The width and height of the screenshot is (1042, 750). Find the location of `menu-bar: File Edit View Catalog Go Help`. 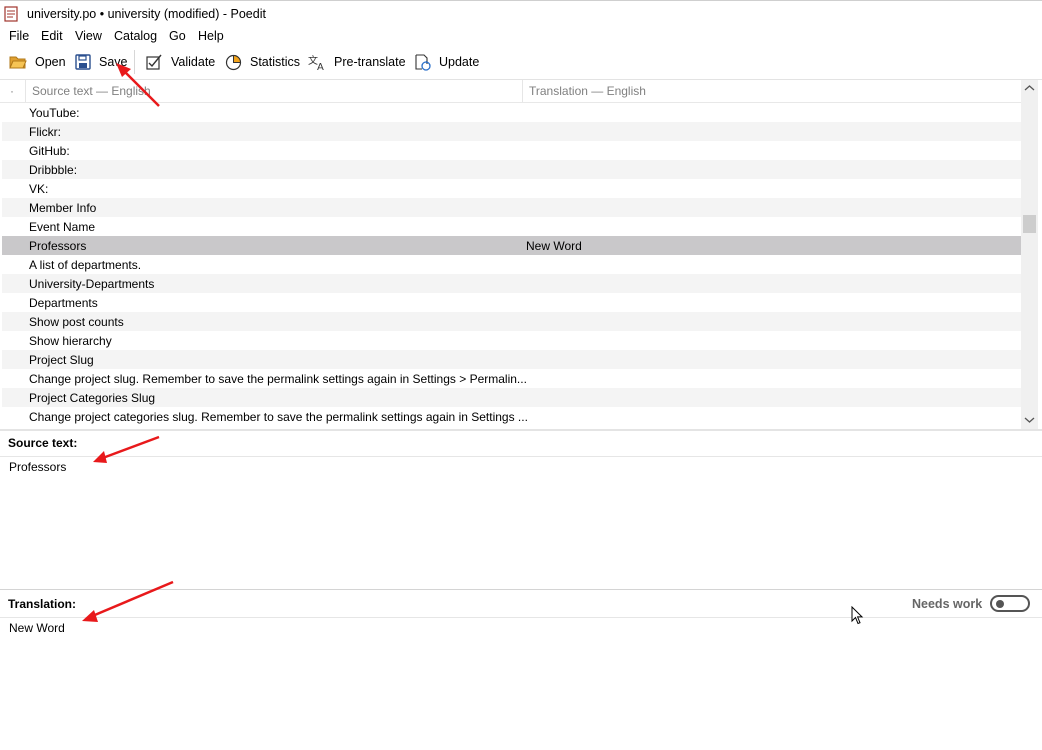

menu-bar: File Edit View Catalog Go Help is located at coordinates (521, 37).